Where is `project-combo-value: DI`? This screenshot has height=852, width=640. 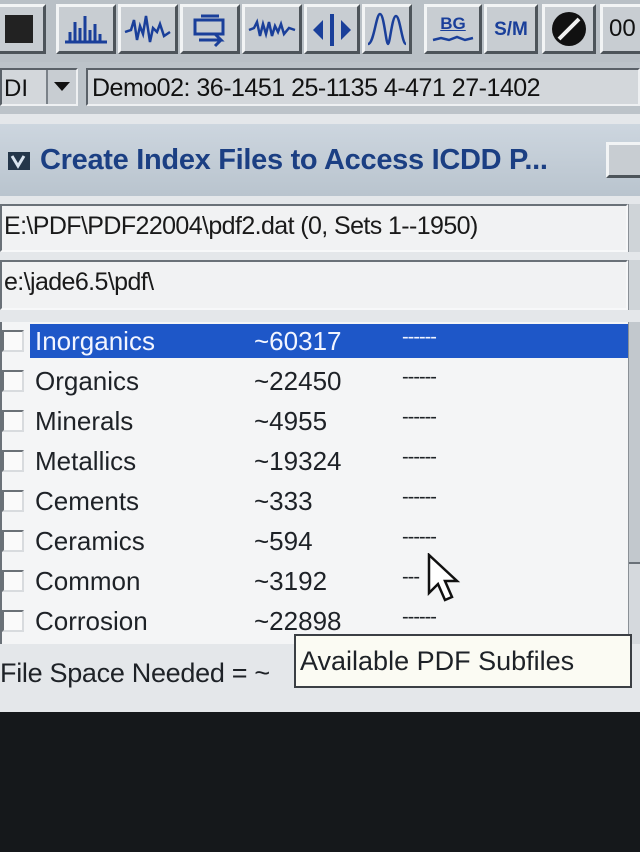 project-combo-value: DI is located at coordinates (16, 88).